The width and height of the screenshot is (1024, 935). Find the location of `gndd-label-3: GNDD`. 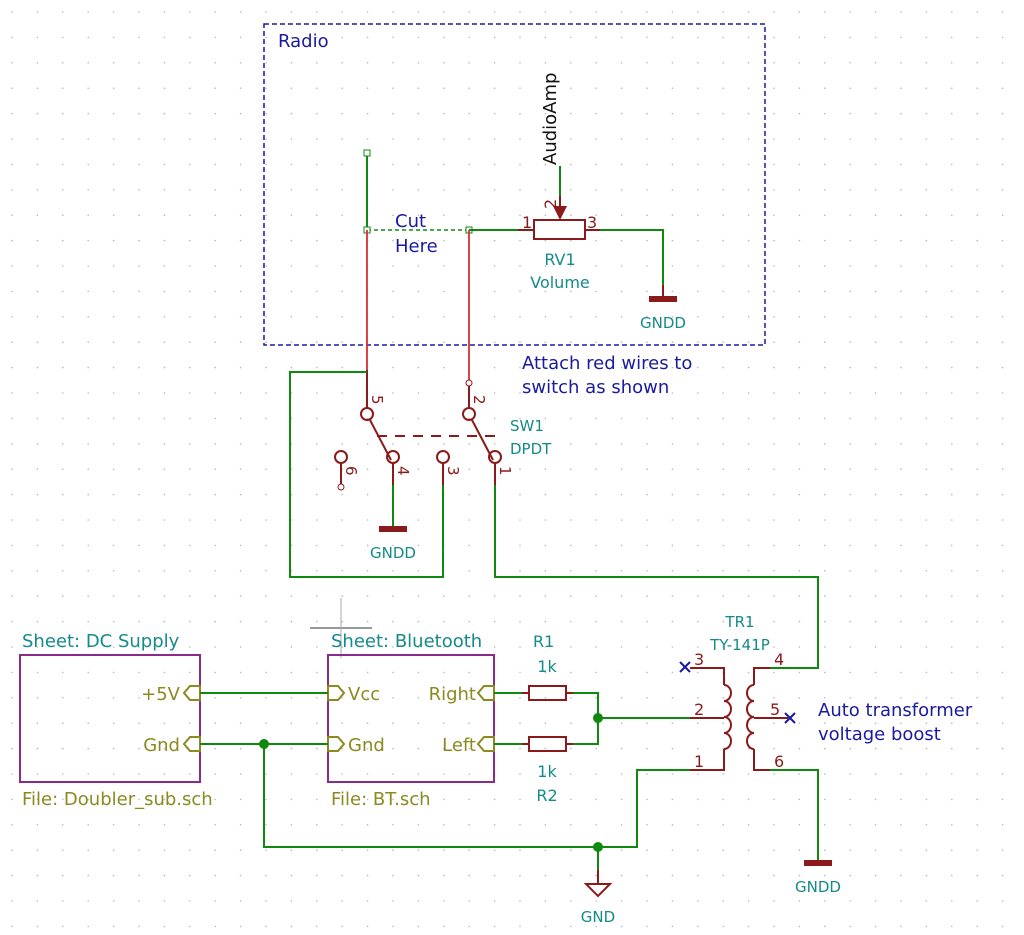

gndd-label-3: GNDD is located at coordinates (818, 887).